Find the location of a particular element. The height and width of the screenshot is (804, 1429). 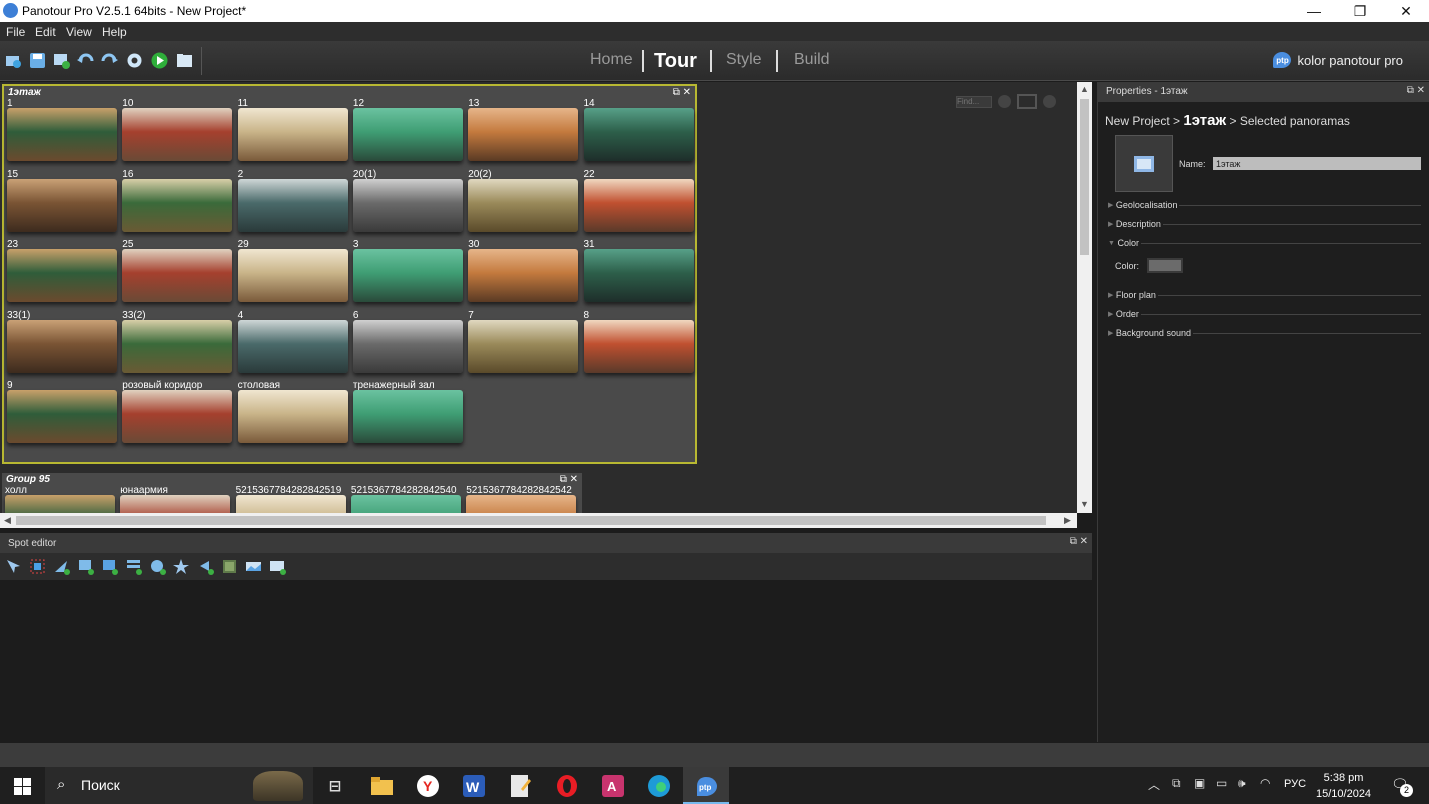

settings-gear-icon is located at coordinates (134, 60).